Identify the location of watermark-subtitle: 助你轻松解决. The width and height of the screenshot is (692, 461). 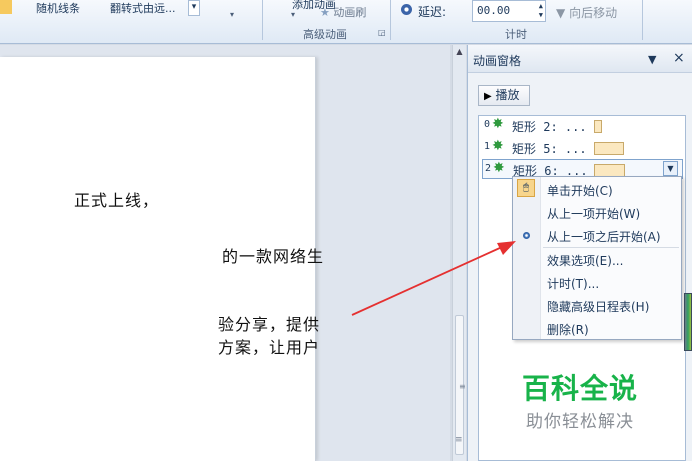
(580, 422).